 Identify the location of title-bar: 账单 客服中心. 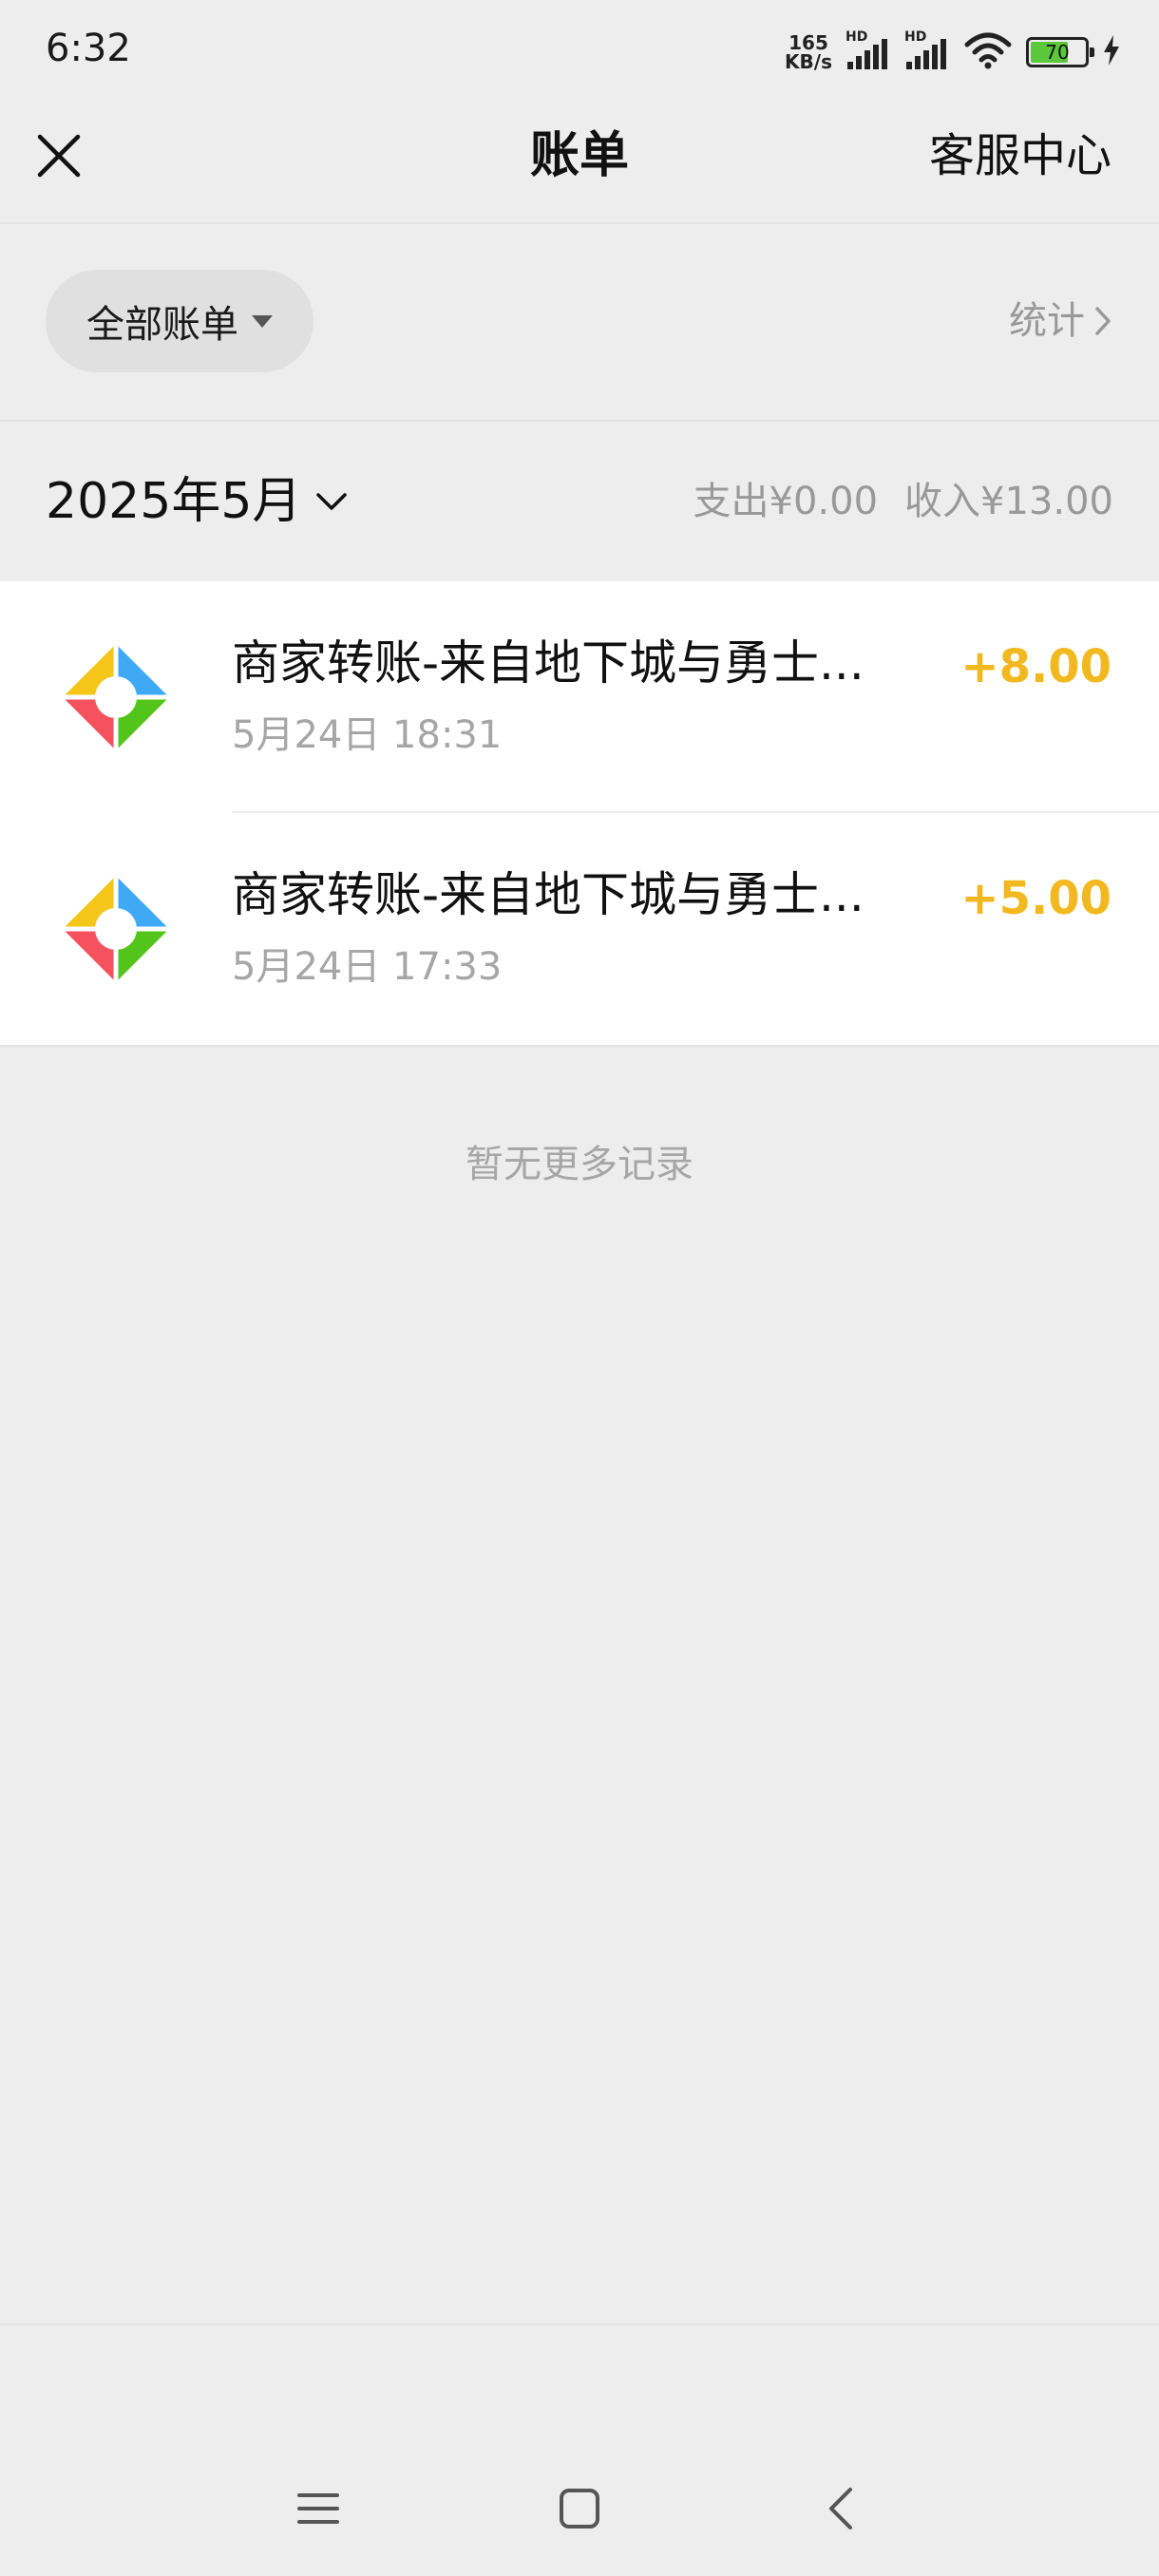
(579, 163).